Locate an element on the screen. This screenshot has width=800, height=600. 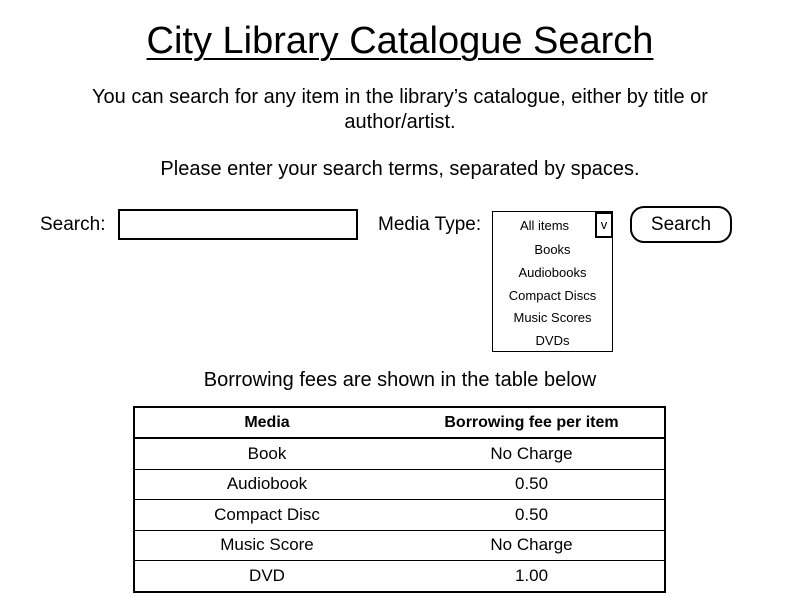
media-cell: Compact Disc is located at coordinates (266, 514).